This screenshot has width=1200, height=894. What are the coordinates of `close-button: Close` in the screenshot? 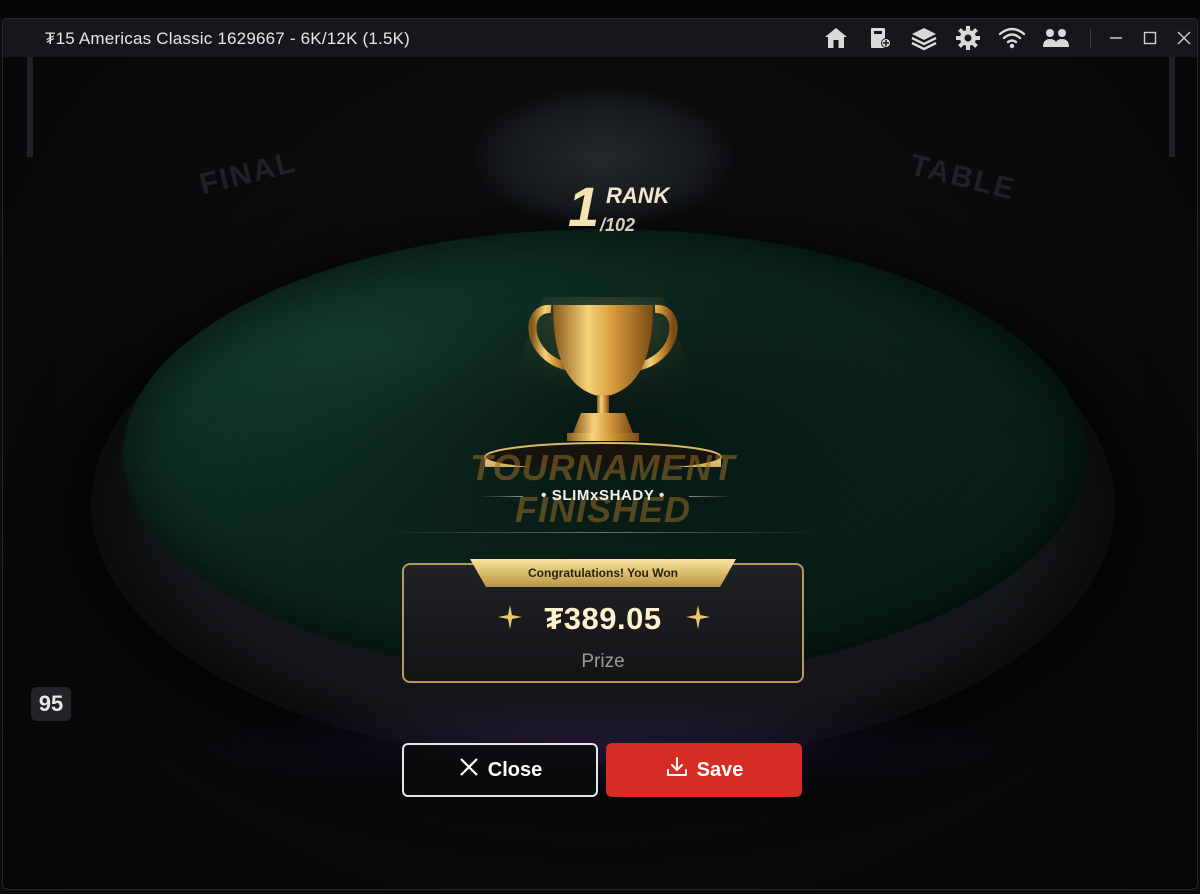 It's located at (500, 770).